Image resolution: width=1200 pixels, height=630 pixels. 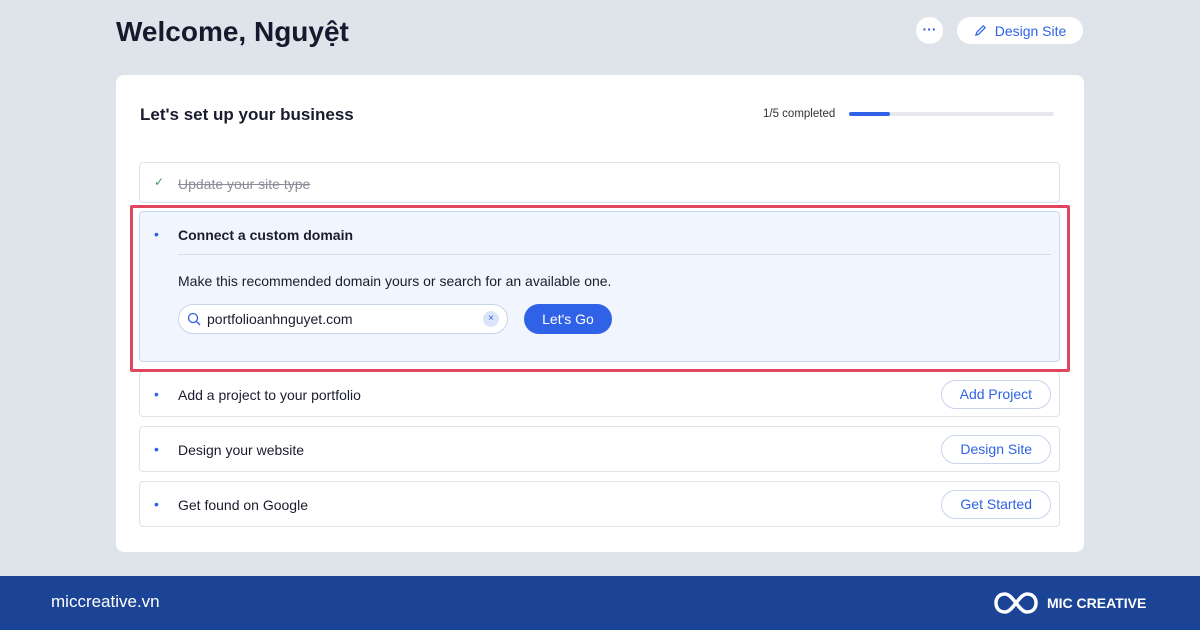 What do you see at coordinates (1016, 603) in the screenshot?
I see `infinity-logo-icon` at bounding box center [1016, 603].